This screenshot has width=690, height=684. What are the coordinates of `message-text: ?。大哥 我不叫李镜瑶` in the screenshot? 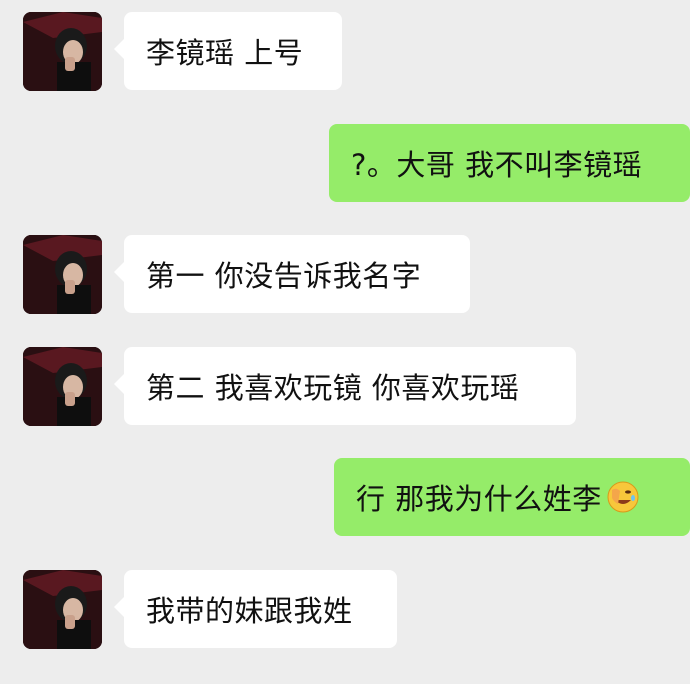 It's located at (497, 165).